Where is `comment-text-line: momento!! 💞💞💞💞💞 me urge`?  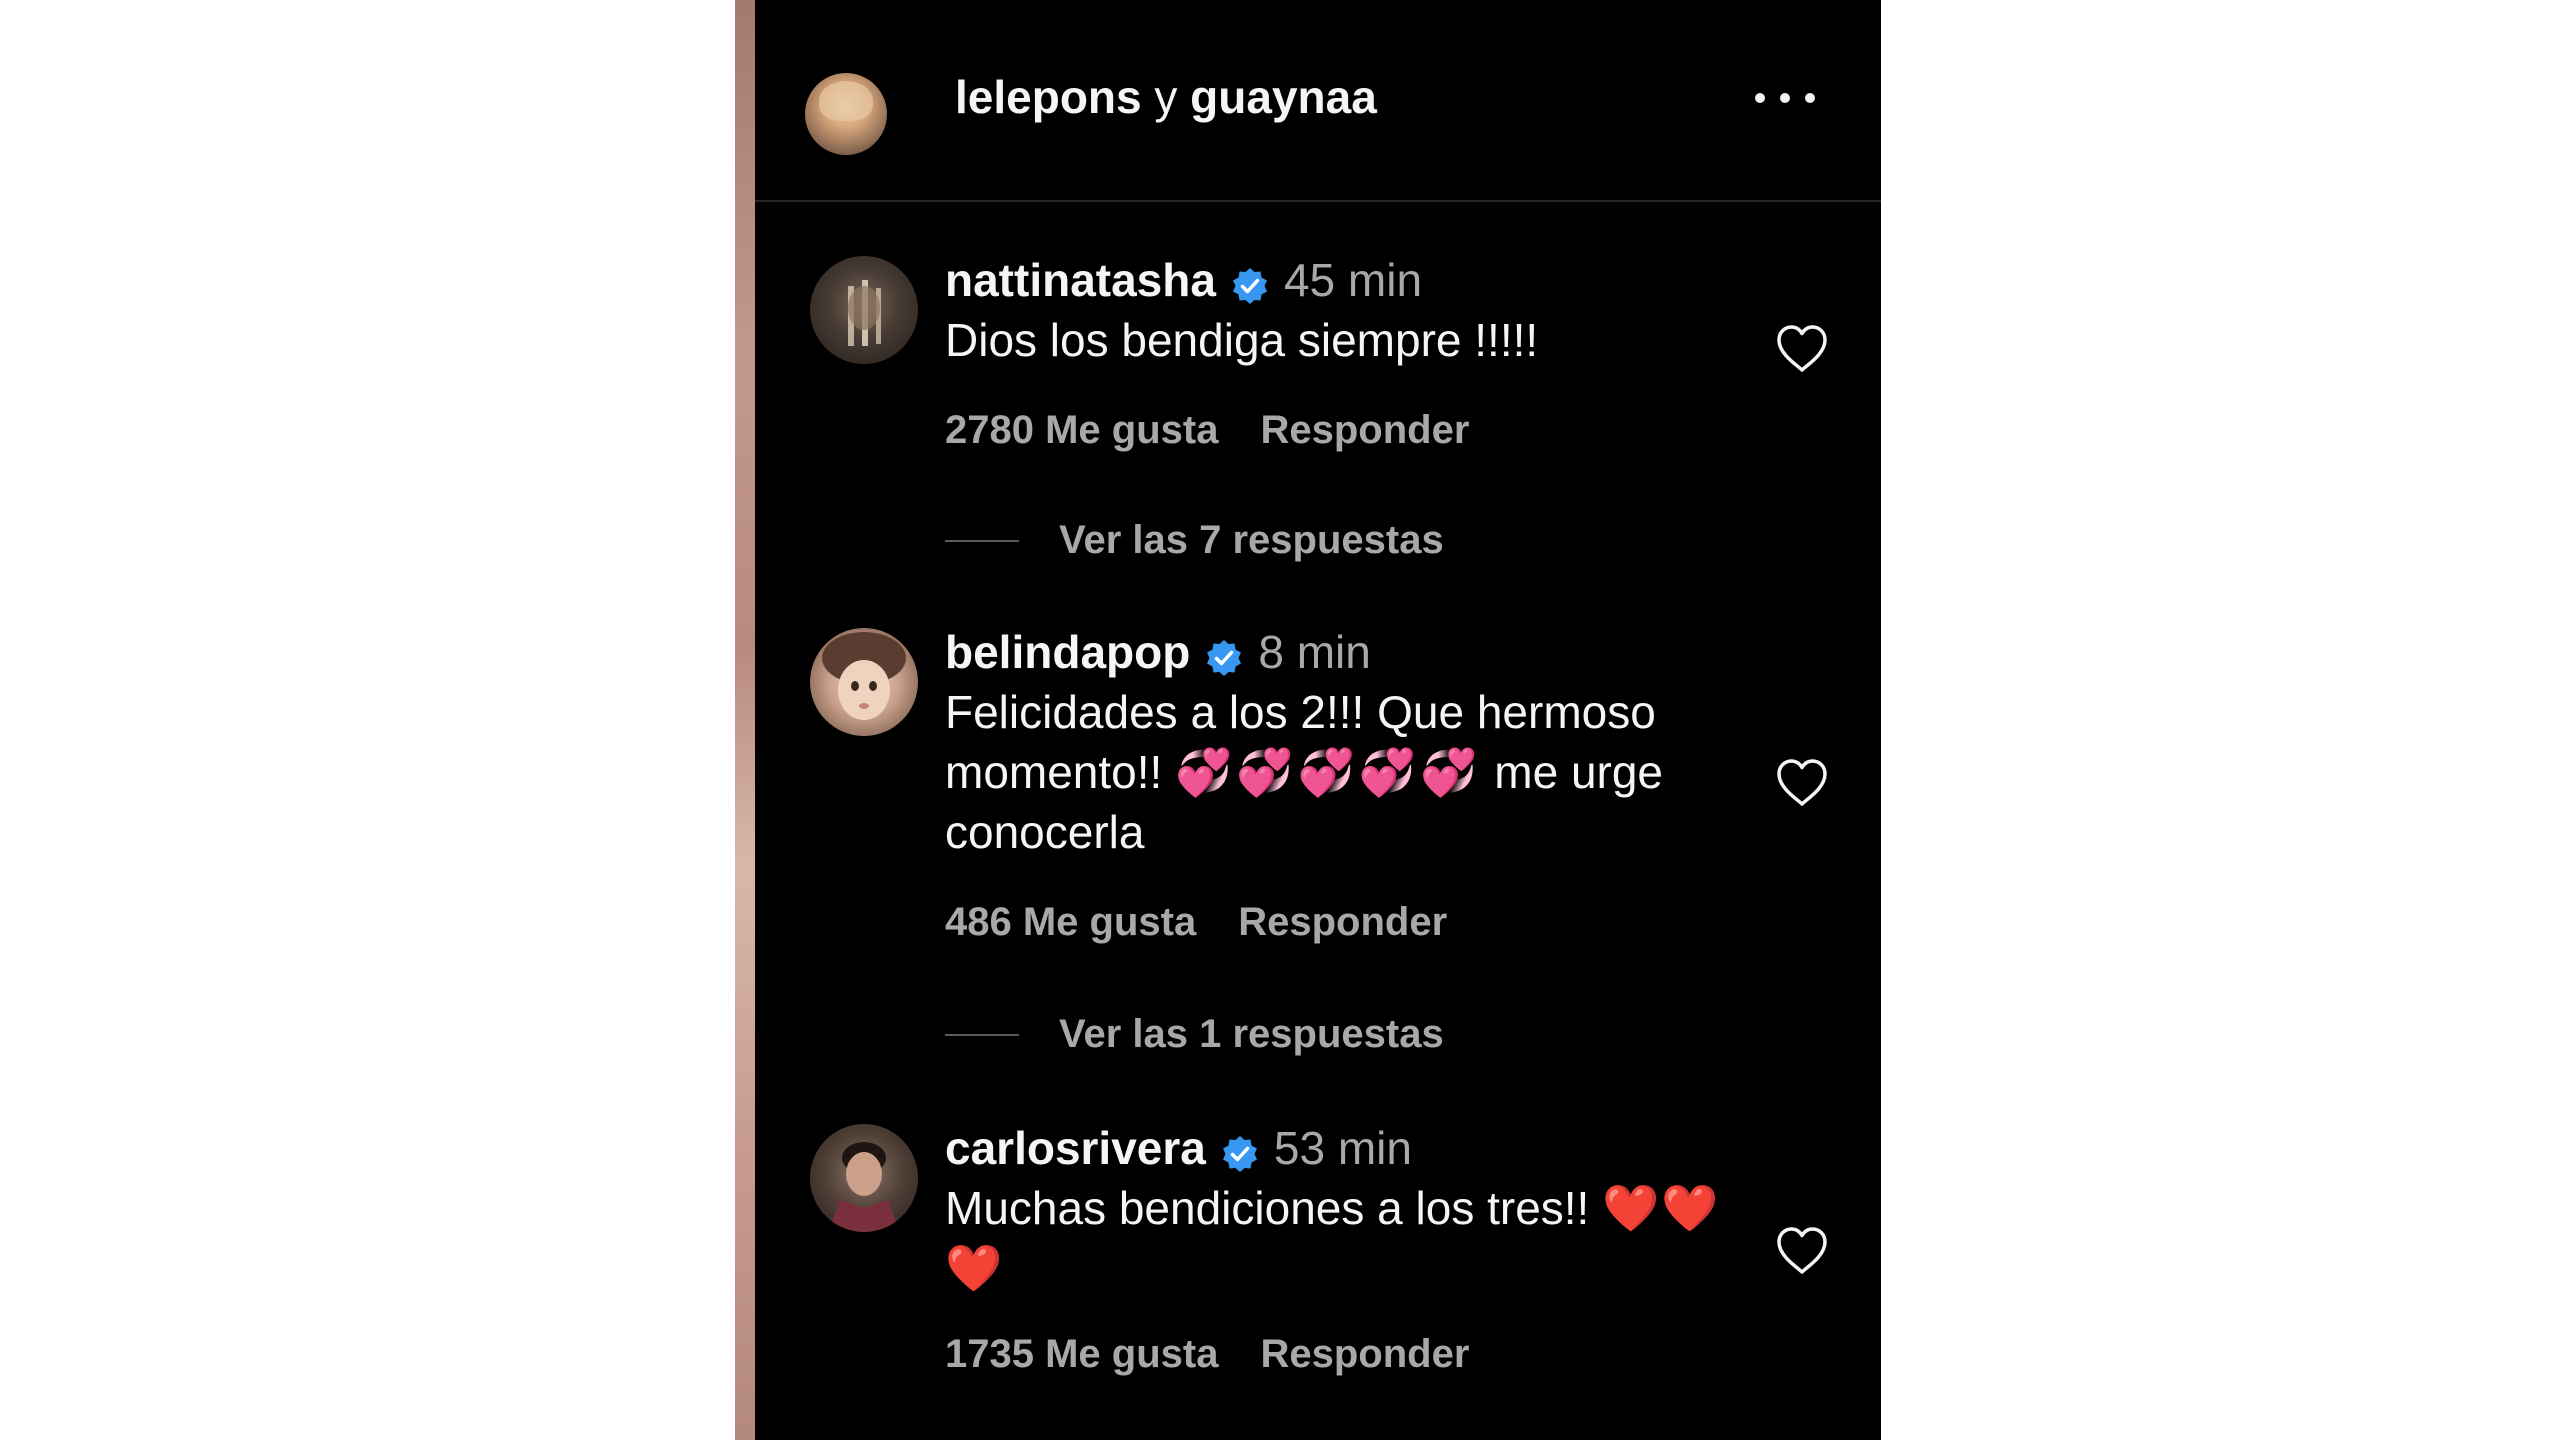
comment-text-line: momento!! 💞💞💞💞💞 me urge is located at coordinates (1350, 772).